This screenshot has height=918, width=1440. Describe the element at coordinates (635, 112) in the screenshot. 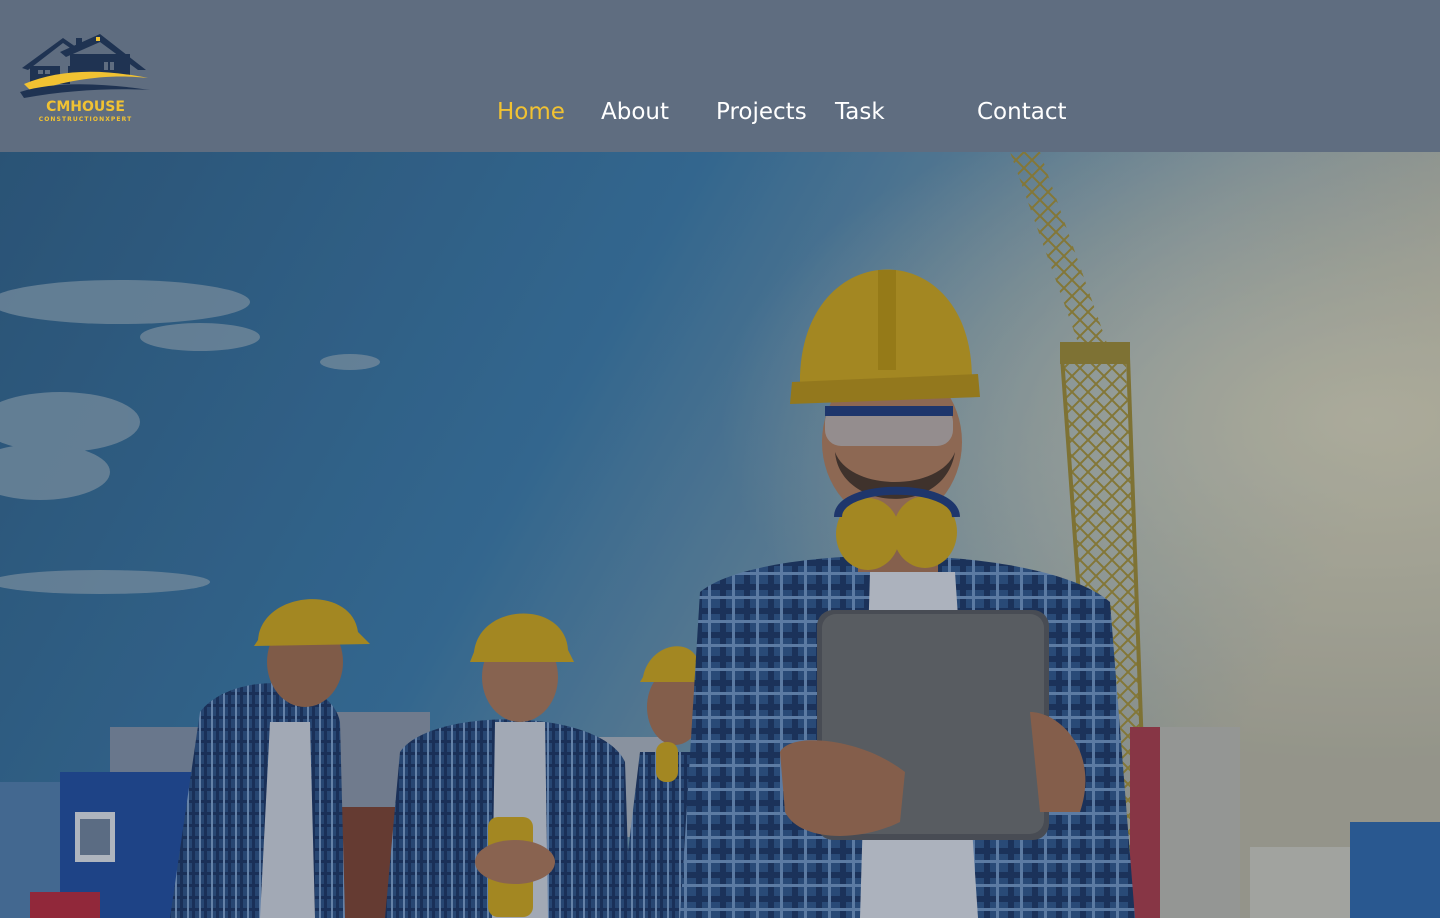

I see `nav-about: About` at that location.